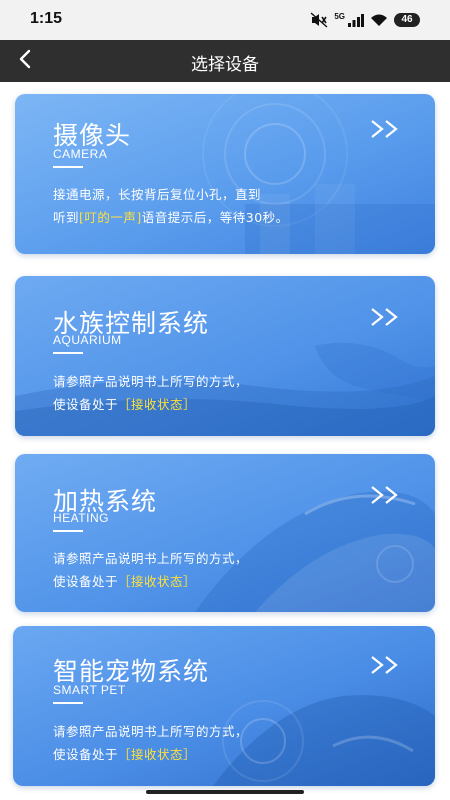 Image resolution: width=450 pixels, height=800 pixels. What do you see at coordinates (365, 20) in the screenshot?
I see `status-icons: 5G 46` at bounding box center [365, 20].